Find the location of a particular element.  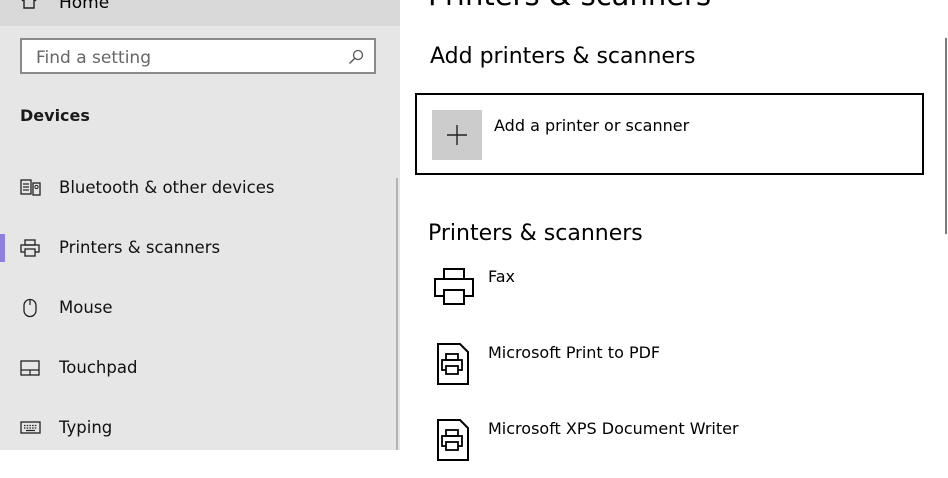

sidebar-scrollbar is located at coordinates (397, 314).